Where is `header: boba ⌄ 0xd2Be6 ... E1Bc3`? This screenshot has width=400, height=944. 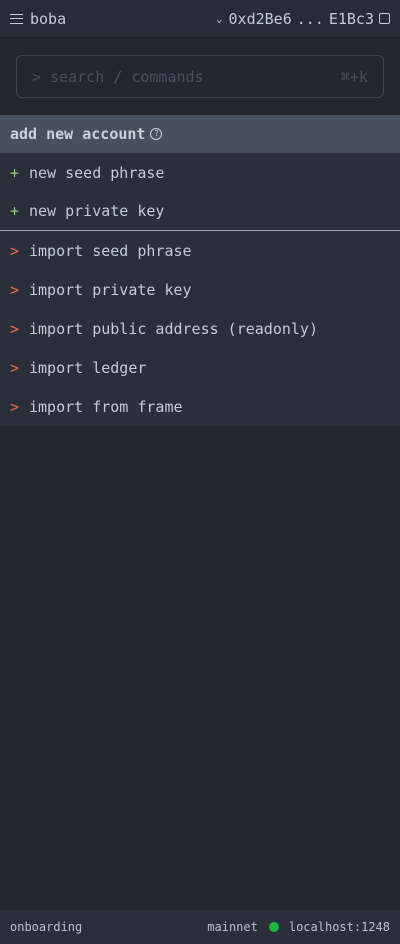 header: boba ⌄ 0xd2Be6 ... E1Bc3 is located at coordinates (200, 19).